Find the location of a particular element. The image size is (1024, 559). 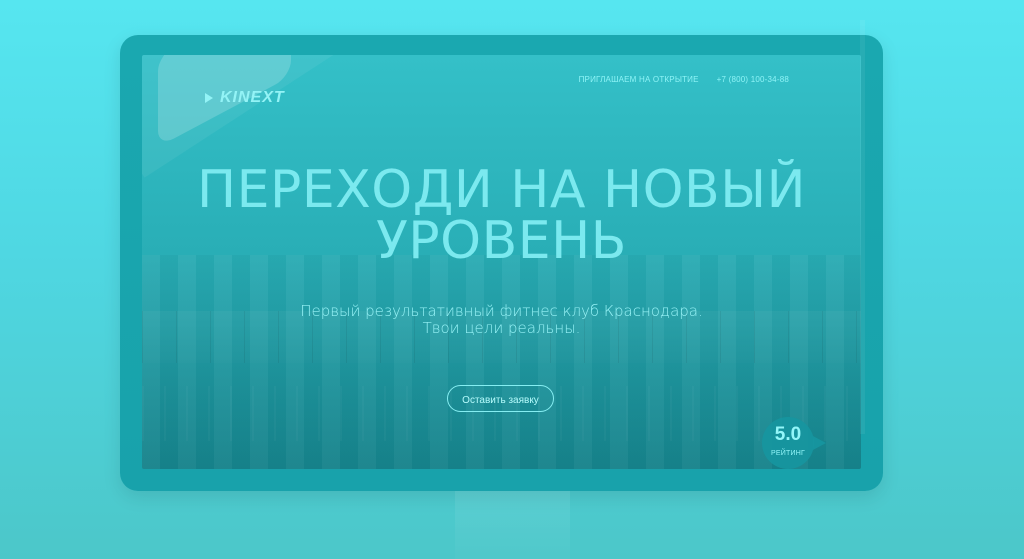

hero-title: ПЕРЕХОДИ НА НОВЫЙ УРОВЕНЬ is located at coordinates (501, 215).